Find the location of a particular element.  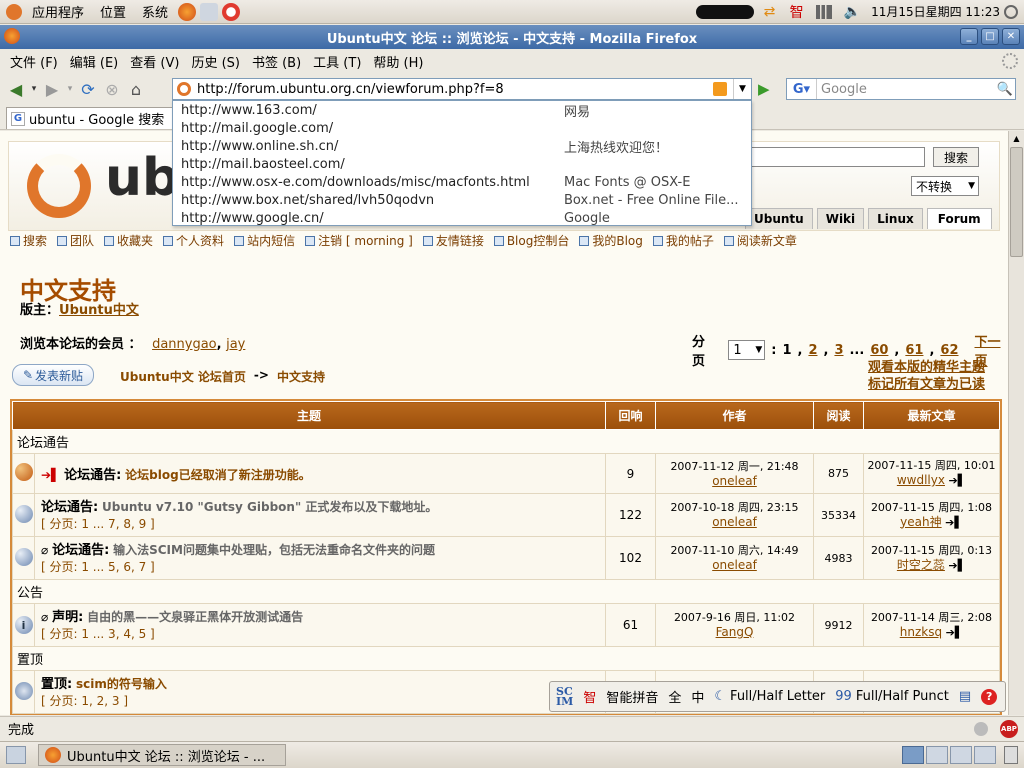

topic-pages: [ 分页: 1 ... 7, 8, 9 ] is located at coordinates (323, 524).